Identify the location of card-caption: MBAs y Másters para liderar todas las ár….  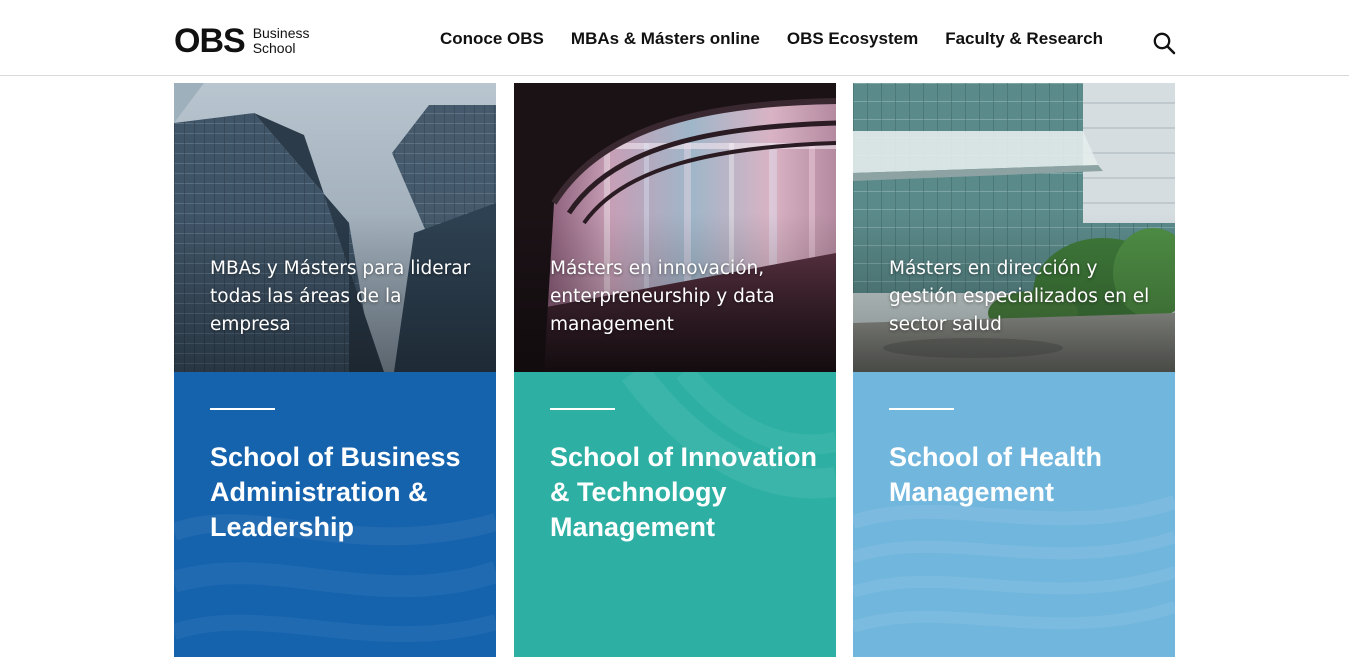
(340, 296).